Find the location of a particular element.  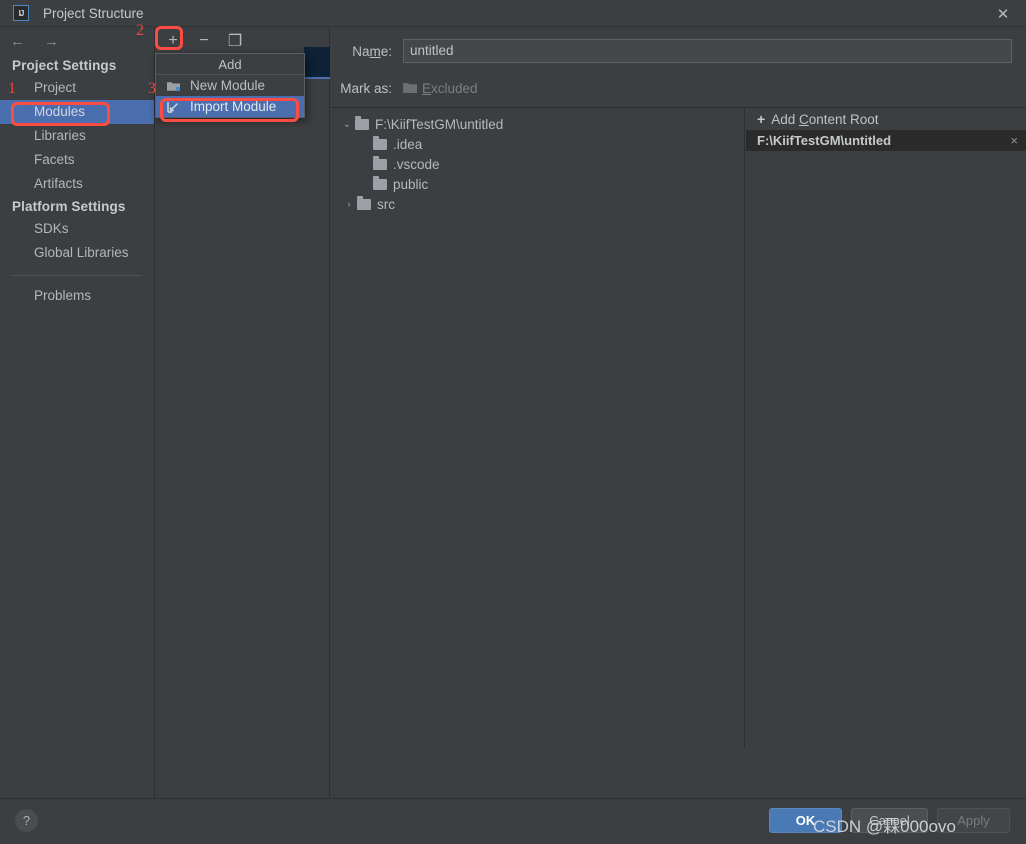

new-module-icon is located at coordinates (174, 86).